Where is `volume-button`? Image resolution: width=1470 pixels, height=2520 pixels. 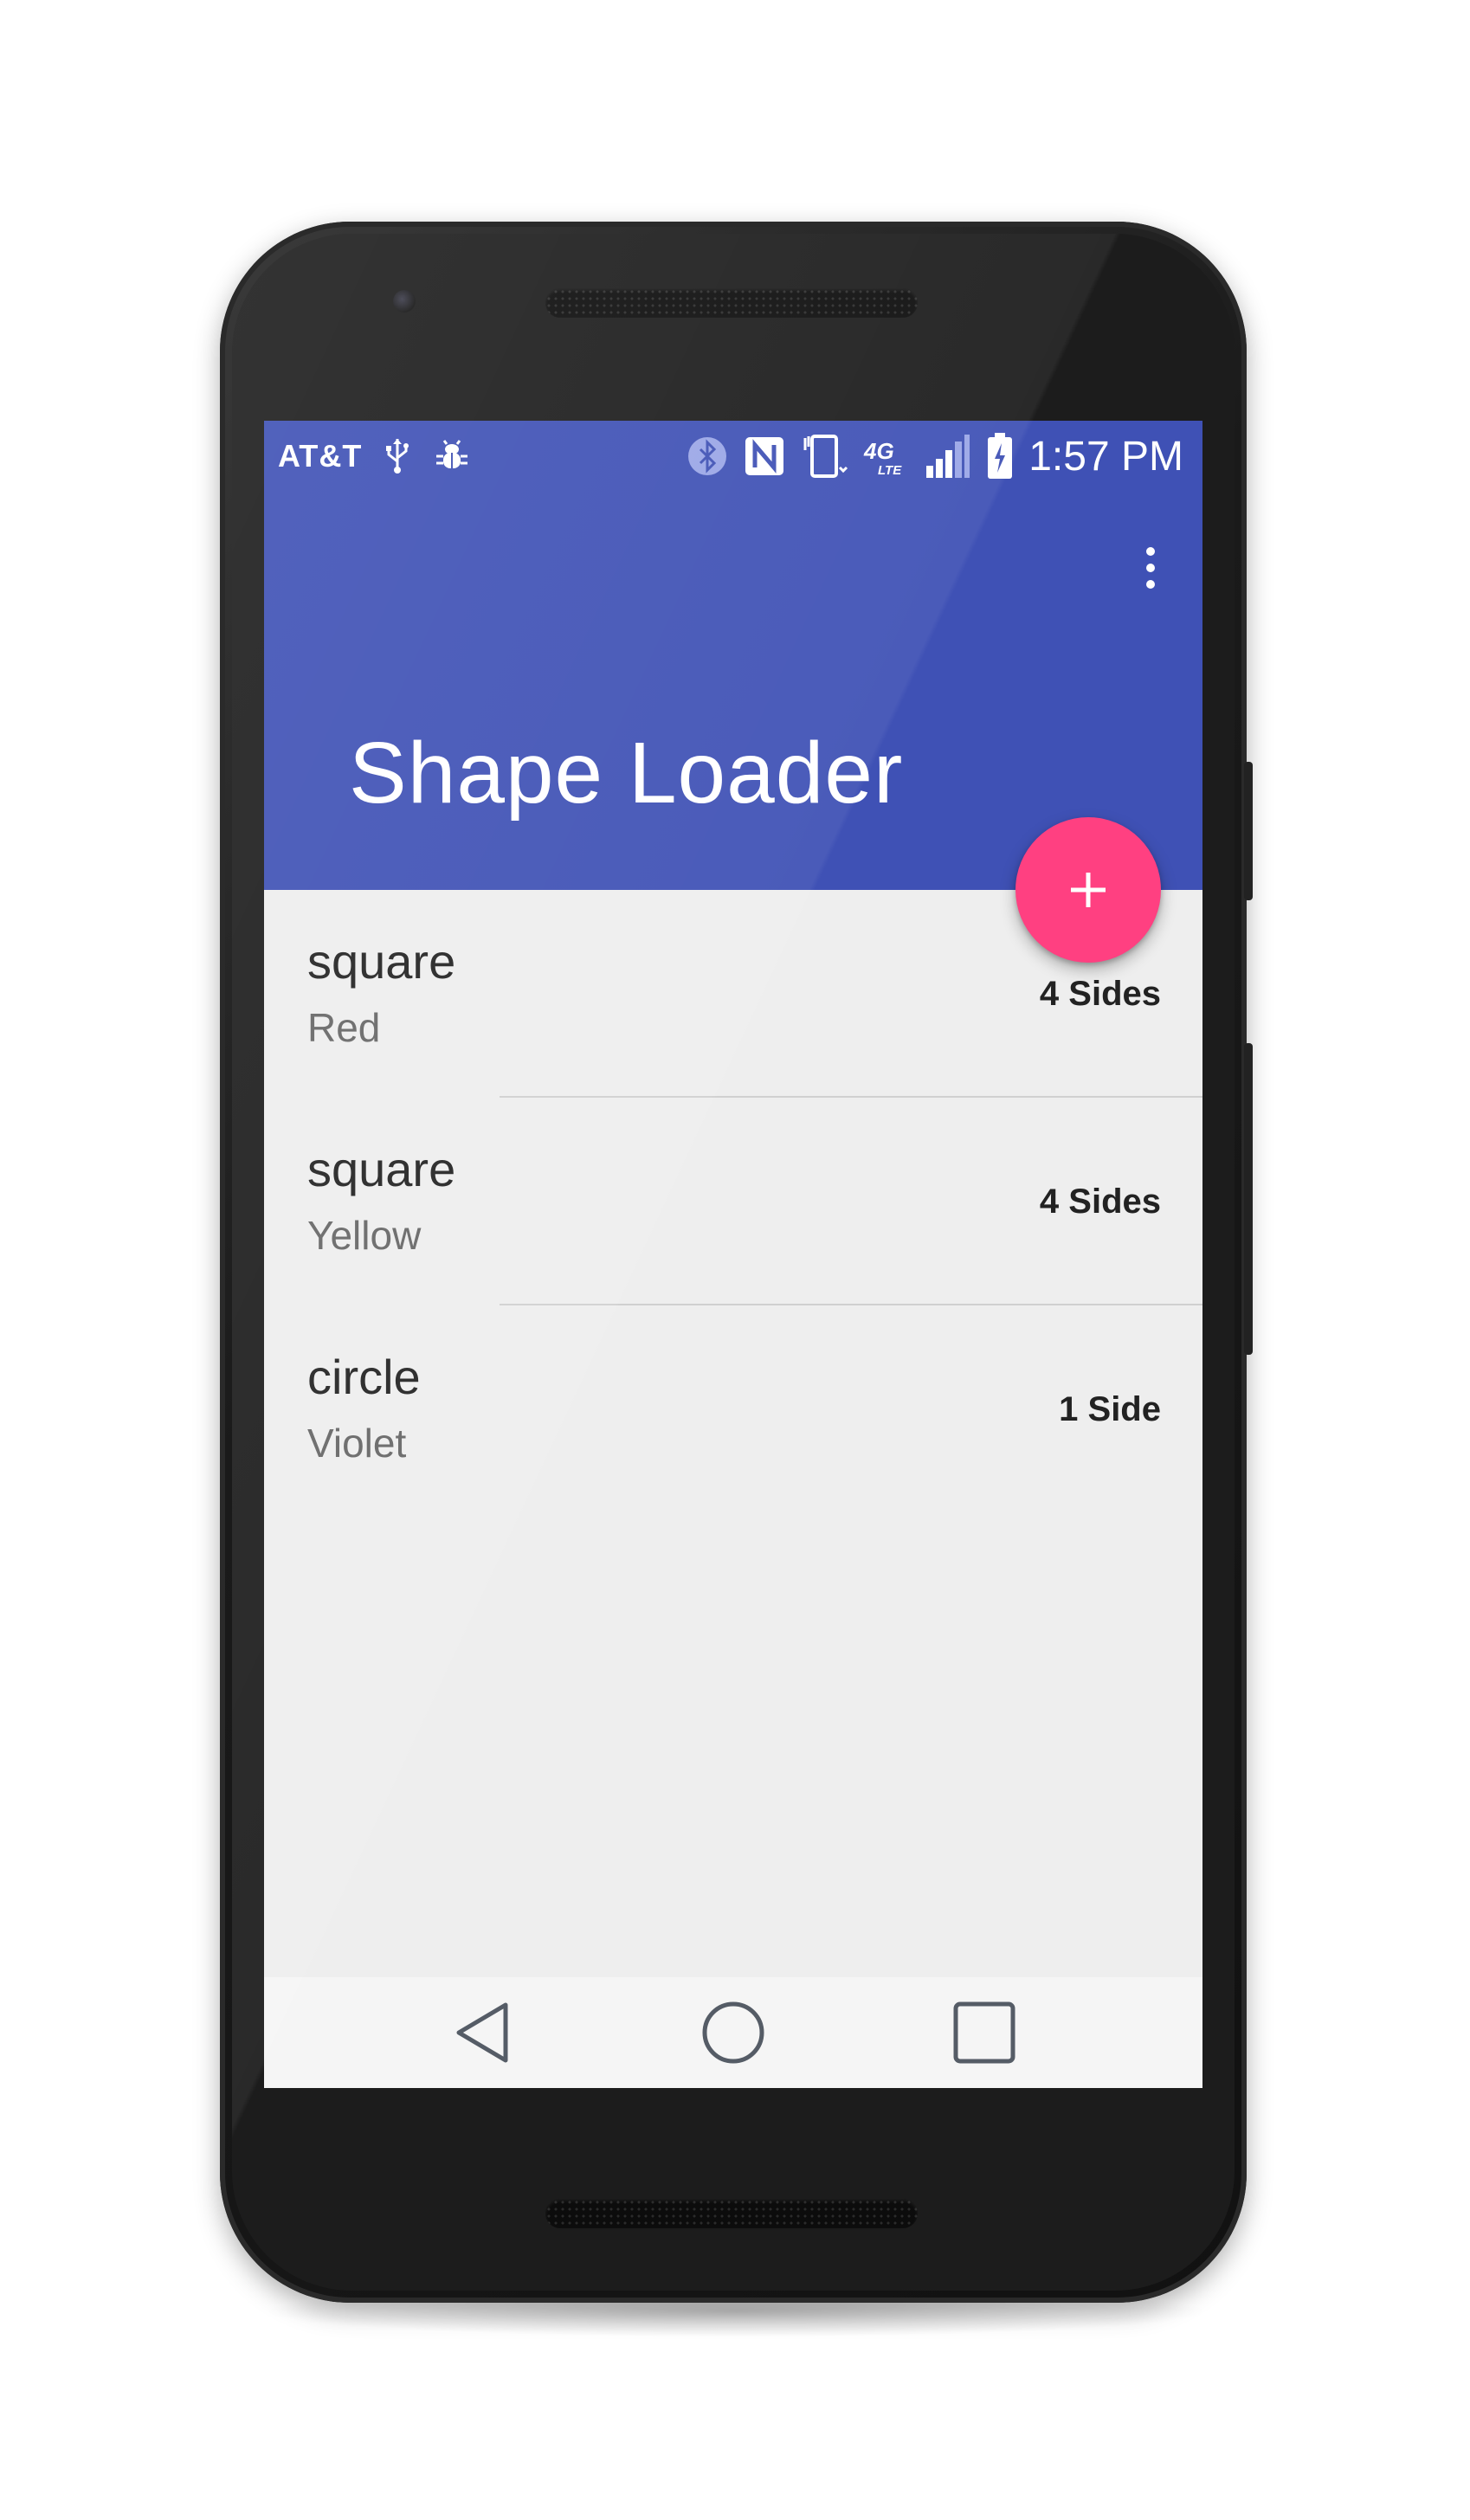 volume-button is located at coordinates (1248, 1199).